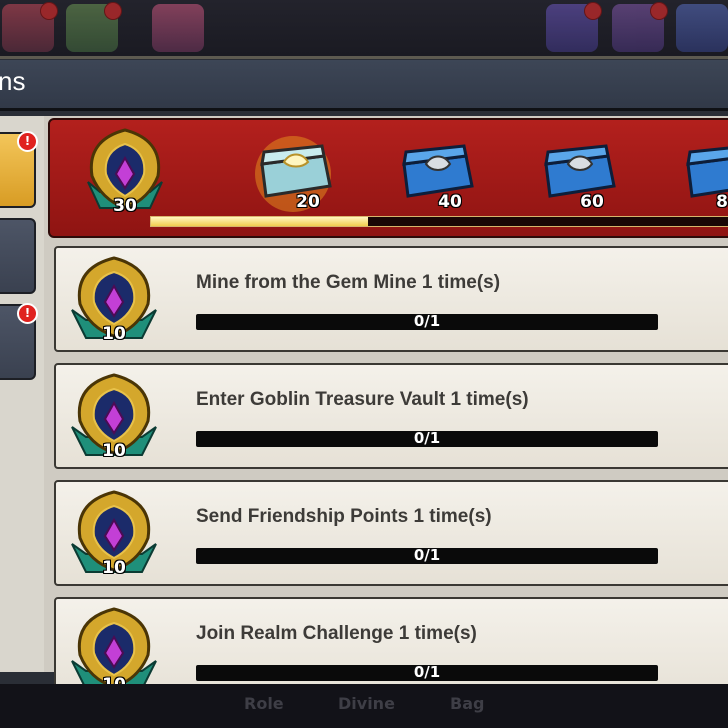 This screenshot has width=728, height=728. I want to click on chest-points: 40, so click(450, 202).